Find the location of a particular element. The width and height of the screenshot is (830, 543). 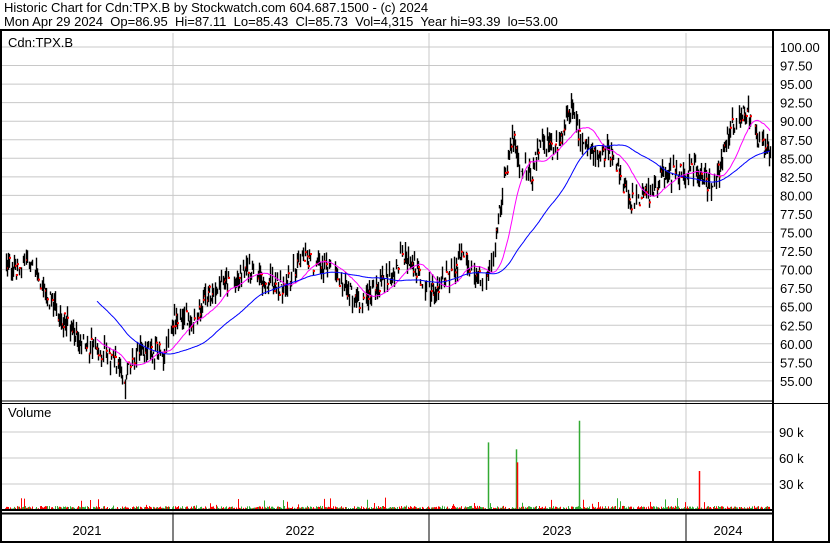

price-tick-label: 57.50 is located at coordinates (796, 362).